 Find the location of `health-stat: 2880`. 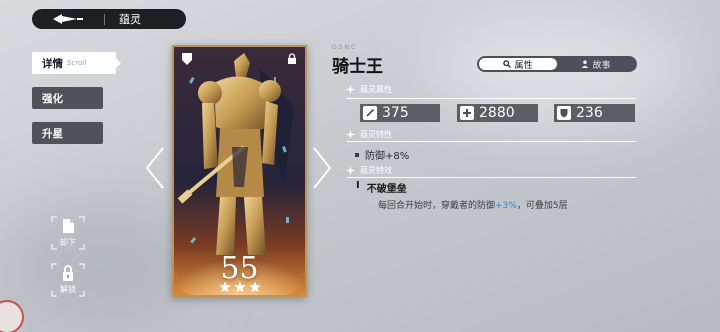

health-stat: 2880 is located at coordinates (497, 113).